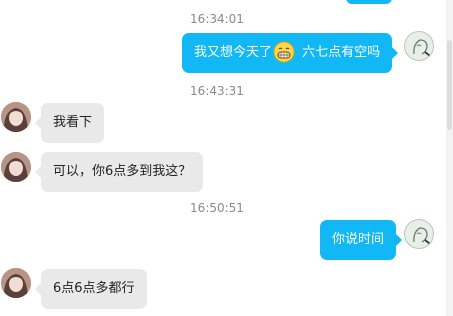 This screenshot has width=453, height=316. I want to click on incoming-message-bubble: 6点6点多都行, so click(91, 289).